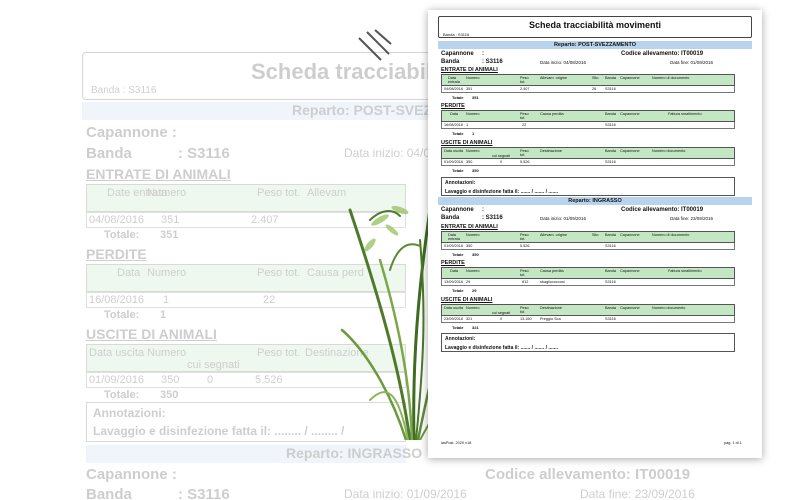 Image resolution: width=800 pixels, height=500 pixels. What do you see at coordinates (122, 395) in the screenshot?
I see `bg-uscite-total-label: Totale:` at bounding box center [122, 395].